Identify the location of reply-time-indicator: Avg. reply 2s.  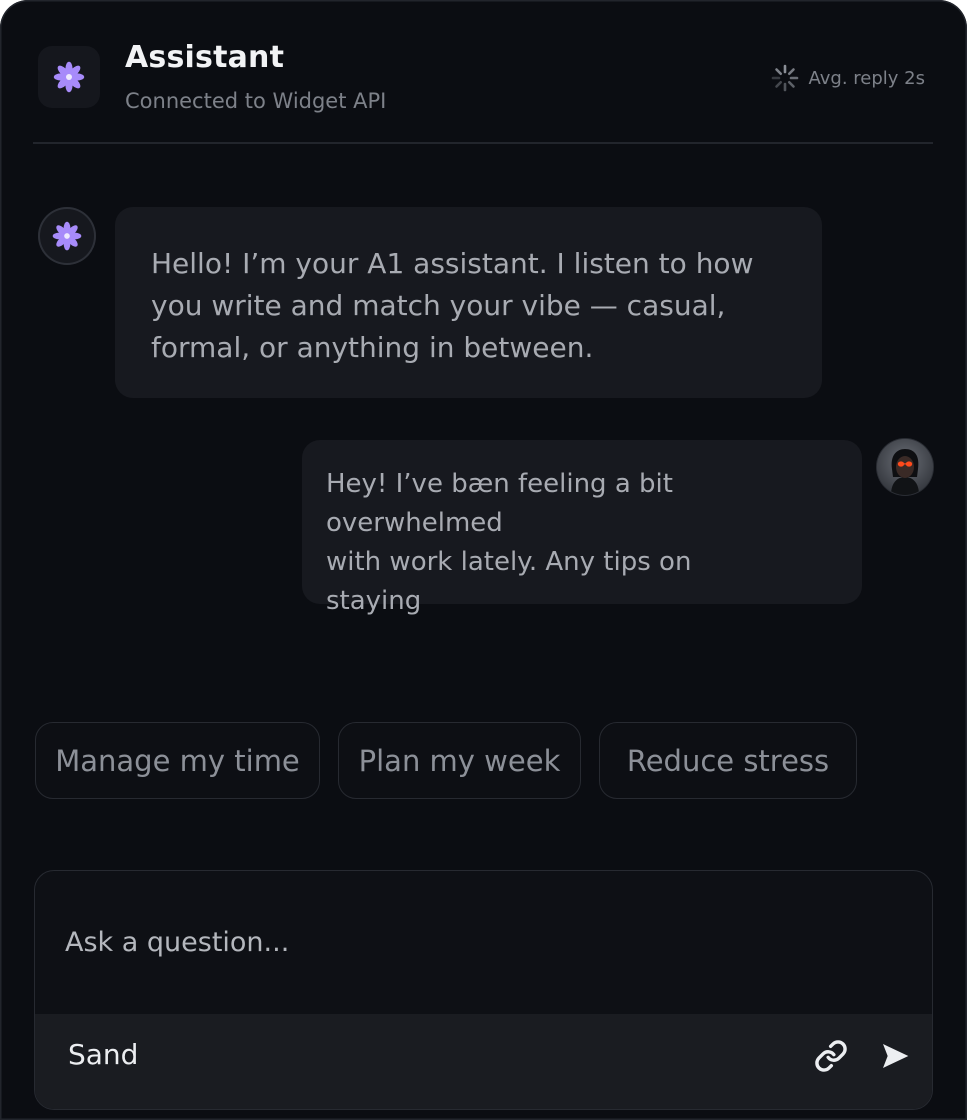
(848, 78).